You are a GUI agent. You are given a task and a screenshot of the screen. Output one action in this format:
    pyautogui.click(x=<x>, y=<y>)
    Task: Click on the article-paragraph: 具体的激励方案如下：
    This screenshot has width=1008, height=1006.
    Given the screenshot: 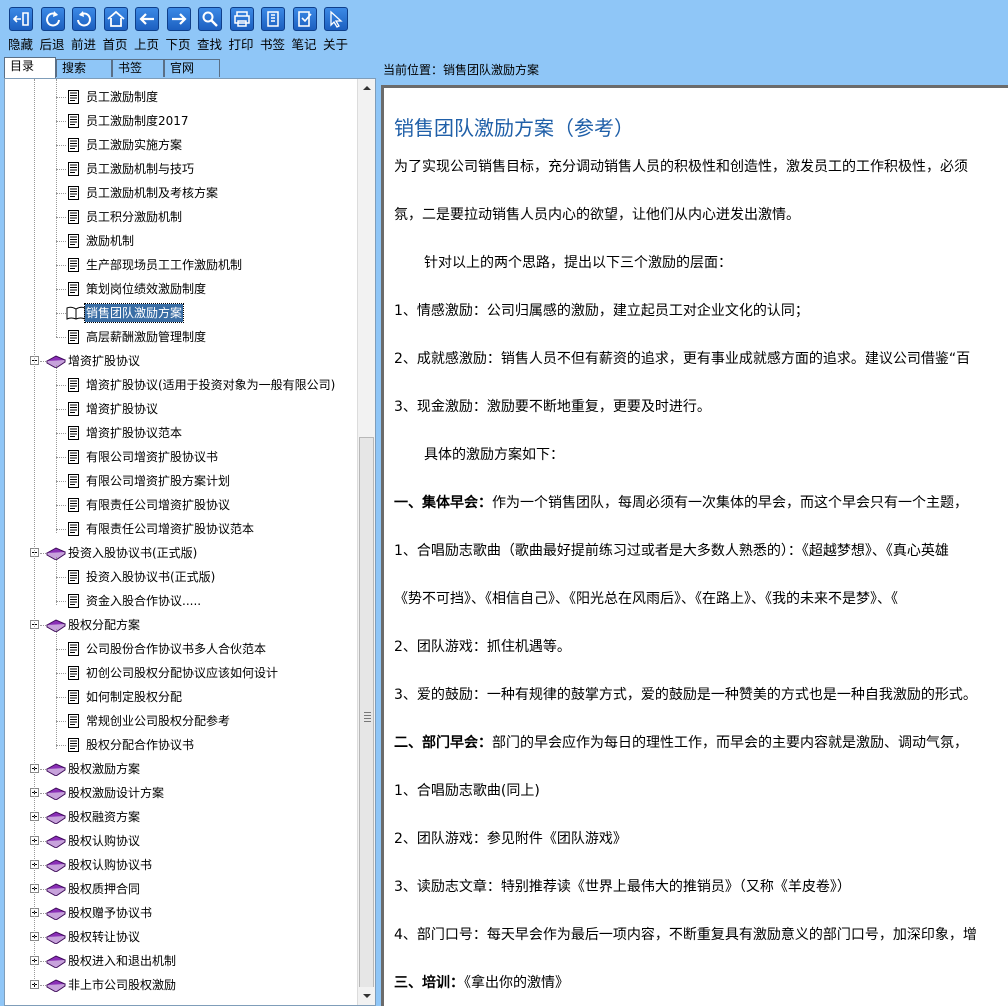 What is the action you would take?
    pyautogui.click(x=494, y=454)
    